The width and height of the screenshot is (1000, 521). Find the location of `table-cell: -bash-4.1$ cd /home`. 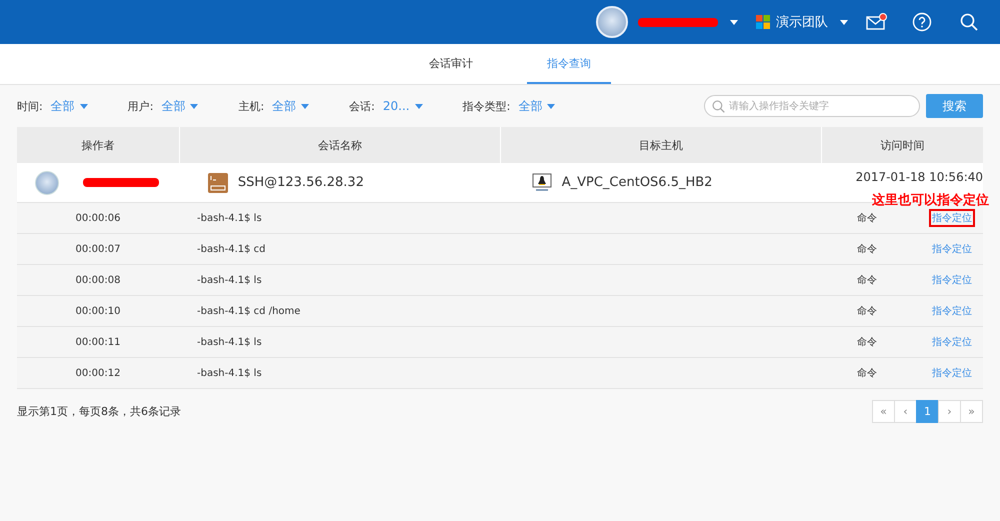

table-cell: -bash-4.1$ cd /home is located at coordinates (248, 311).